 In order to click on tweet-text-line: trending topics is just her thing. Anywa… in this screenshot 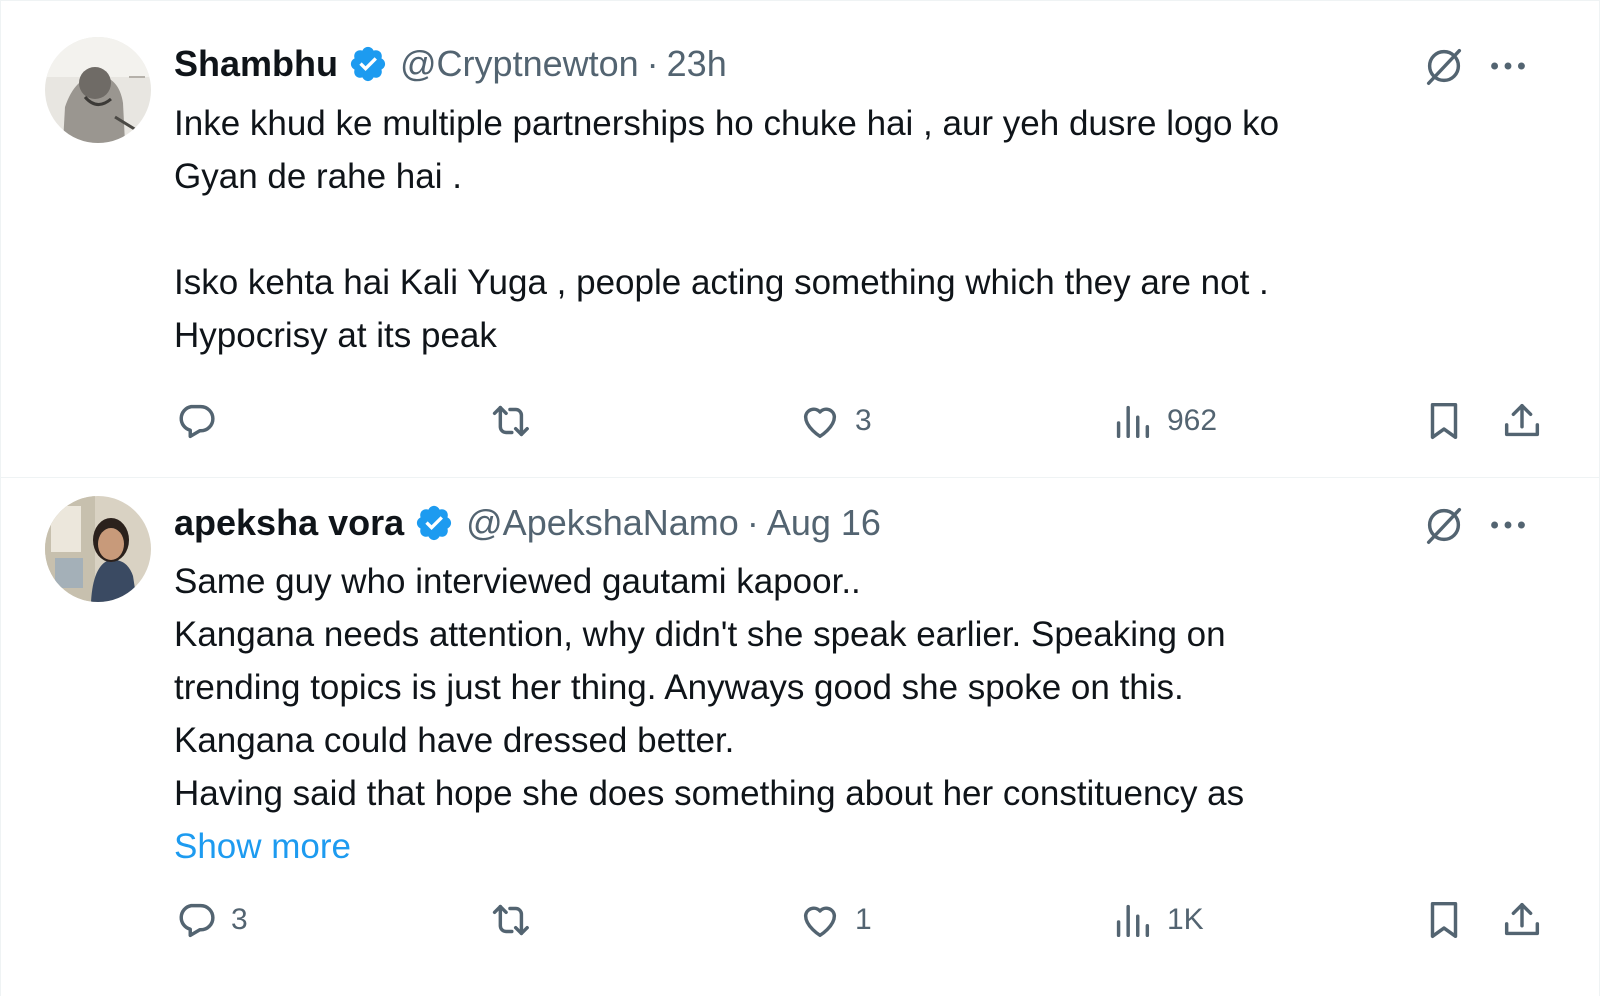, I will do `click(679, 687)`.